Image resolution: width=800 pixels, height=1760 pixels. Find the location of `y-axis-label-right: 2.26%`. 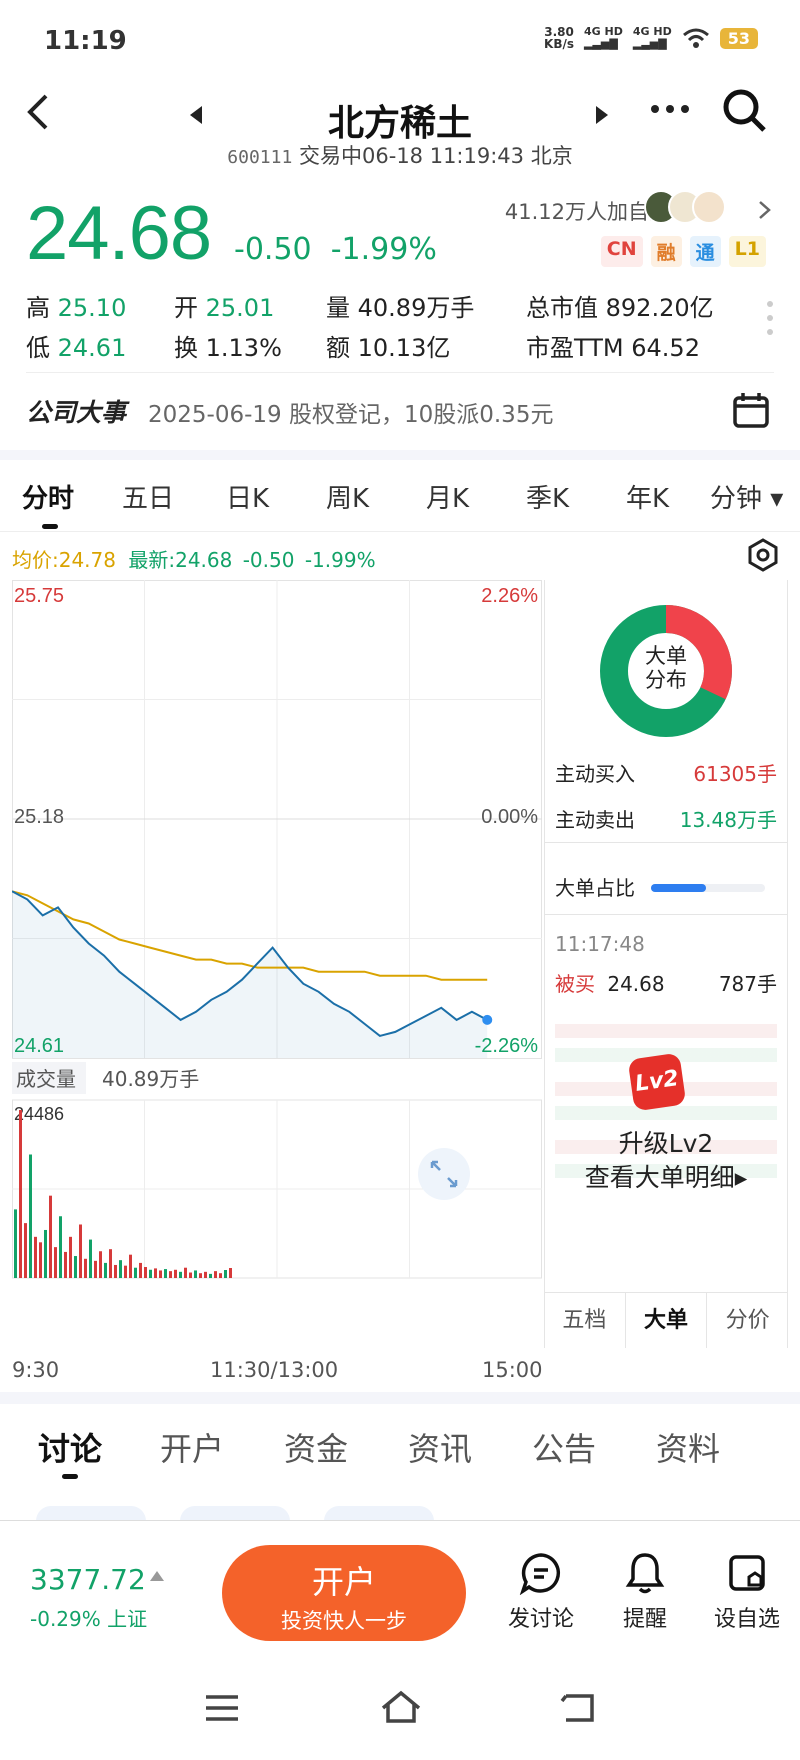

y-axis-label-right: 2.26% is located at coordinates (509, 596).